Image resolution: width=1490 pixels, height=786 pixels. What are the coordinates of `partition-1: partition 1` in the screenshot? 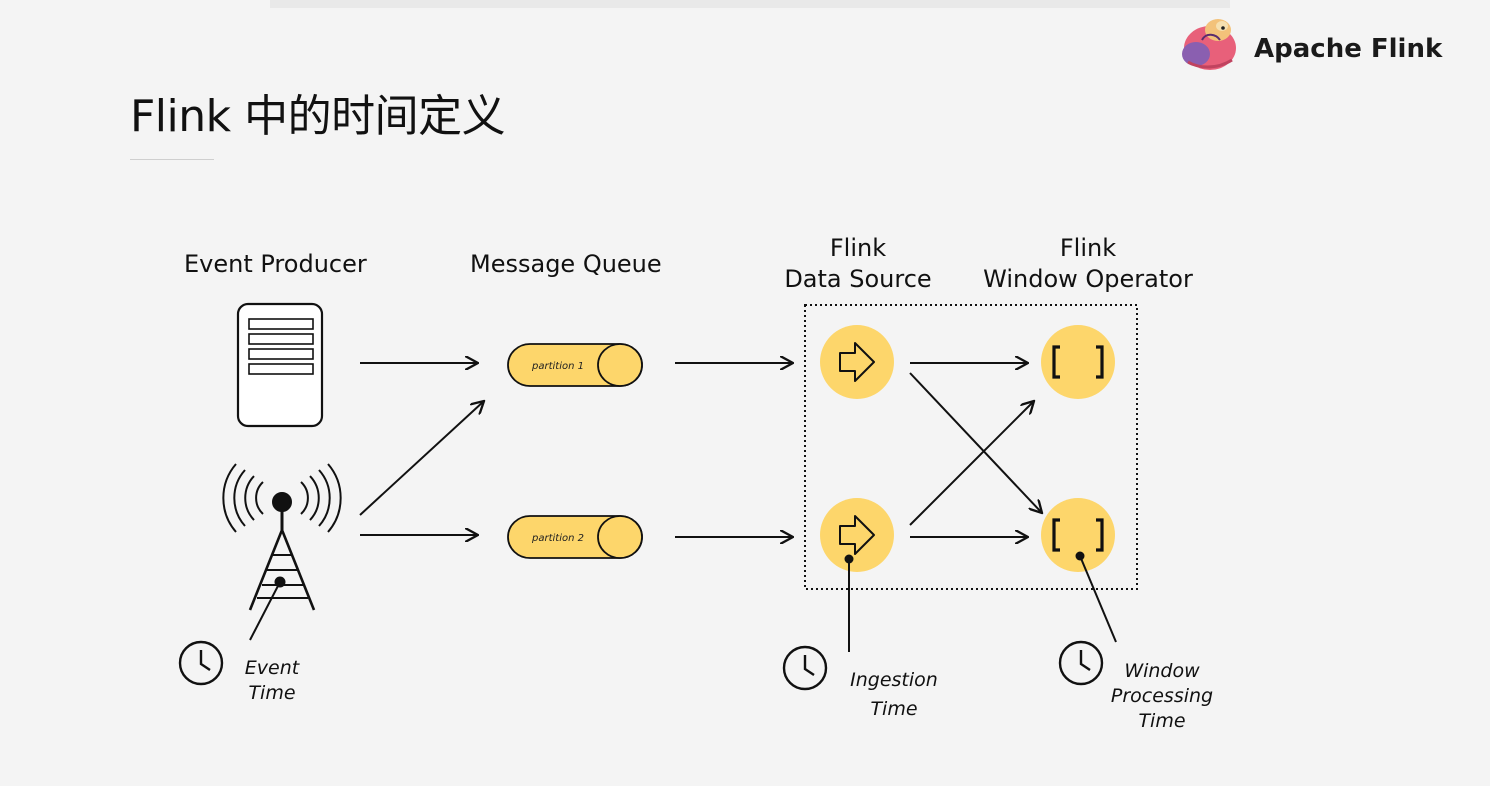 It's located at (575, 365).